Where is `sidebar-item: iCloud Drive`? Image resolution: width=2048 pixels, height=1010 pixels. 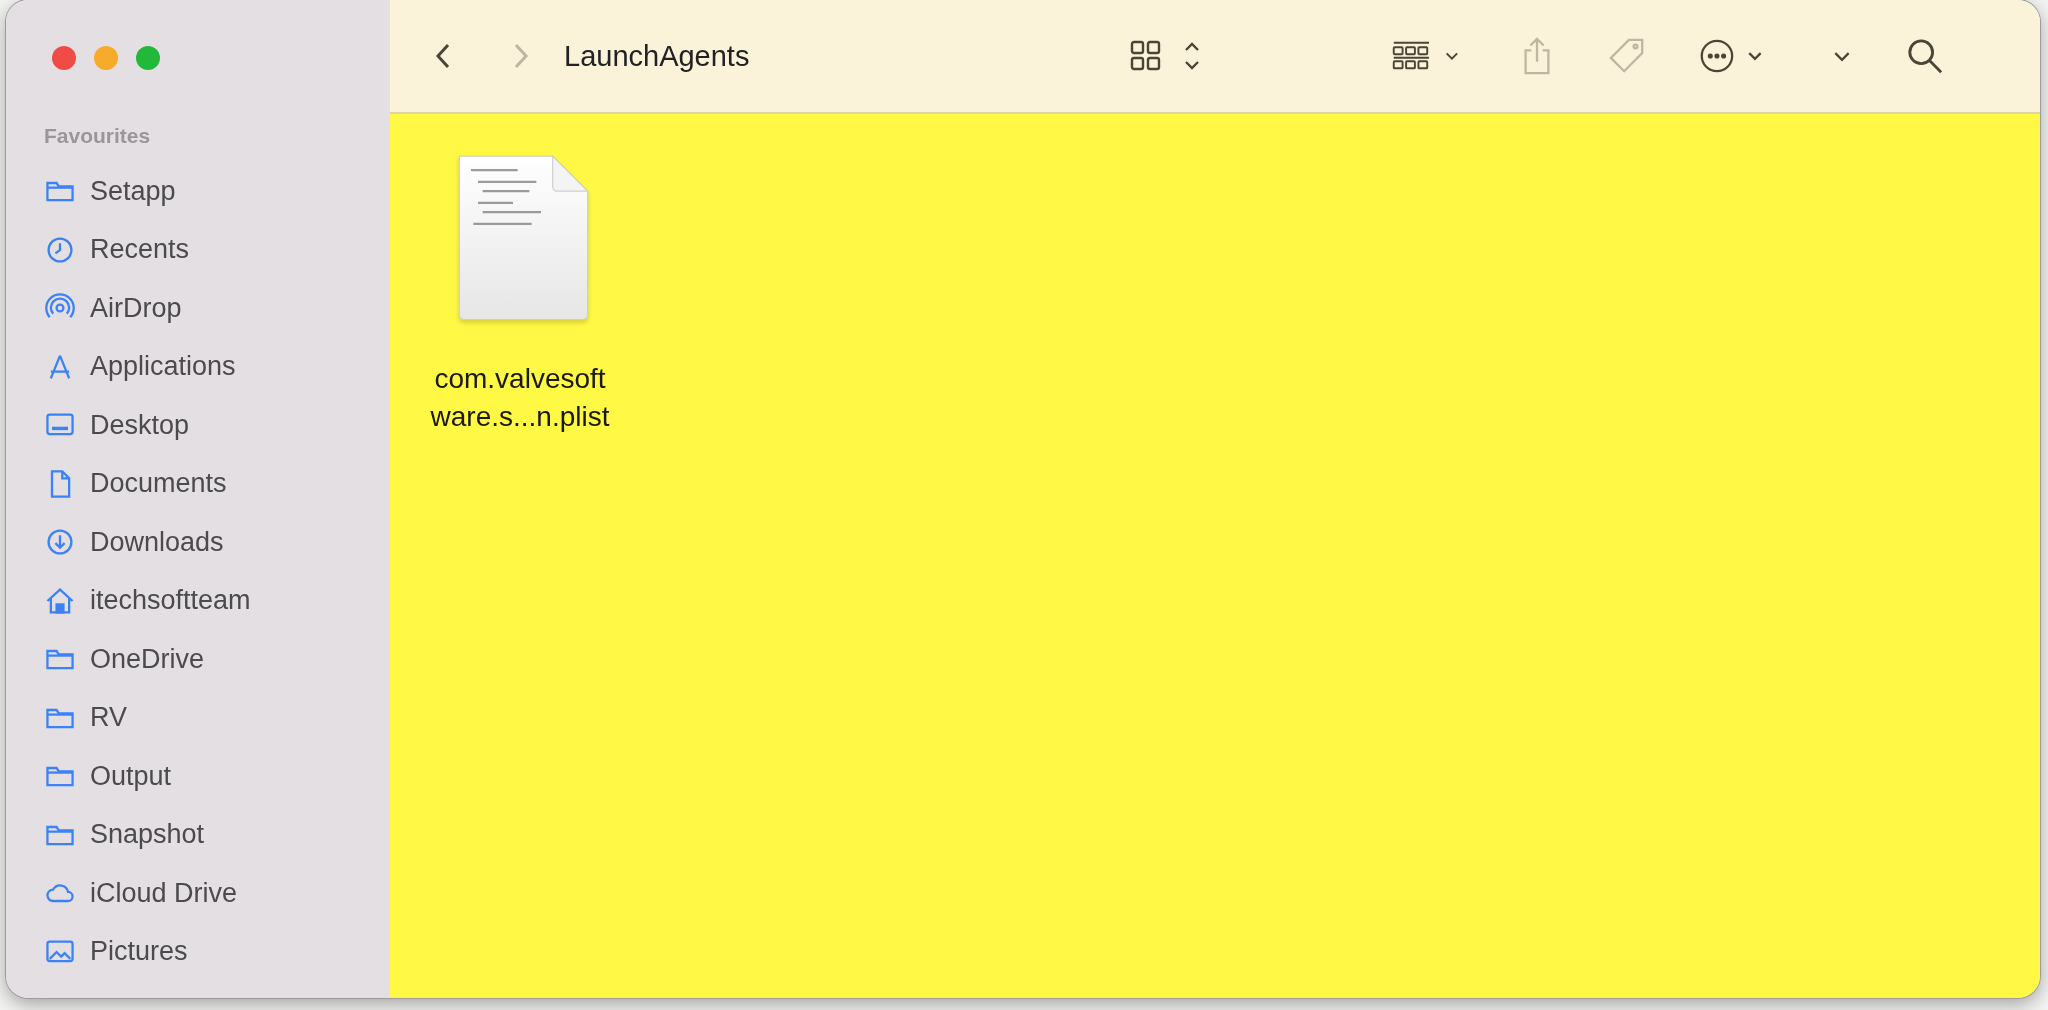
sidebar-item: iCloud Drive is located at coordinates (146, 893).